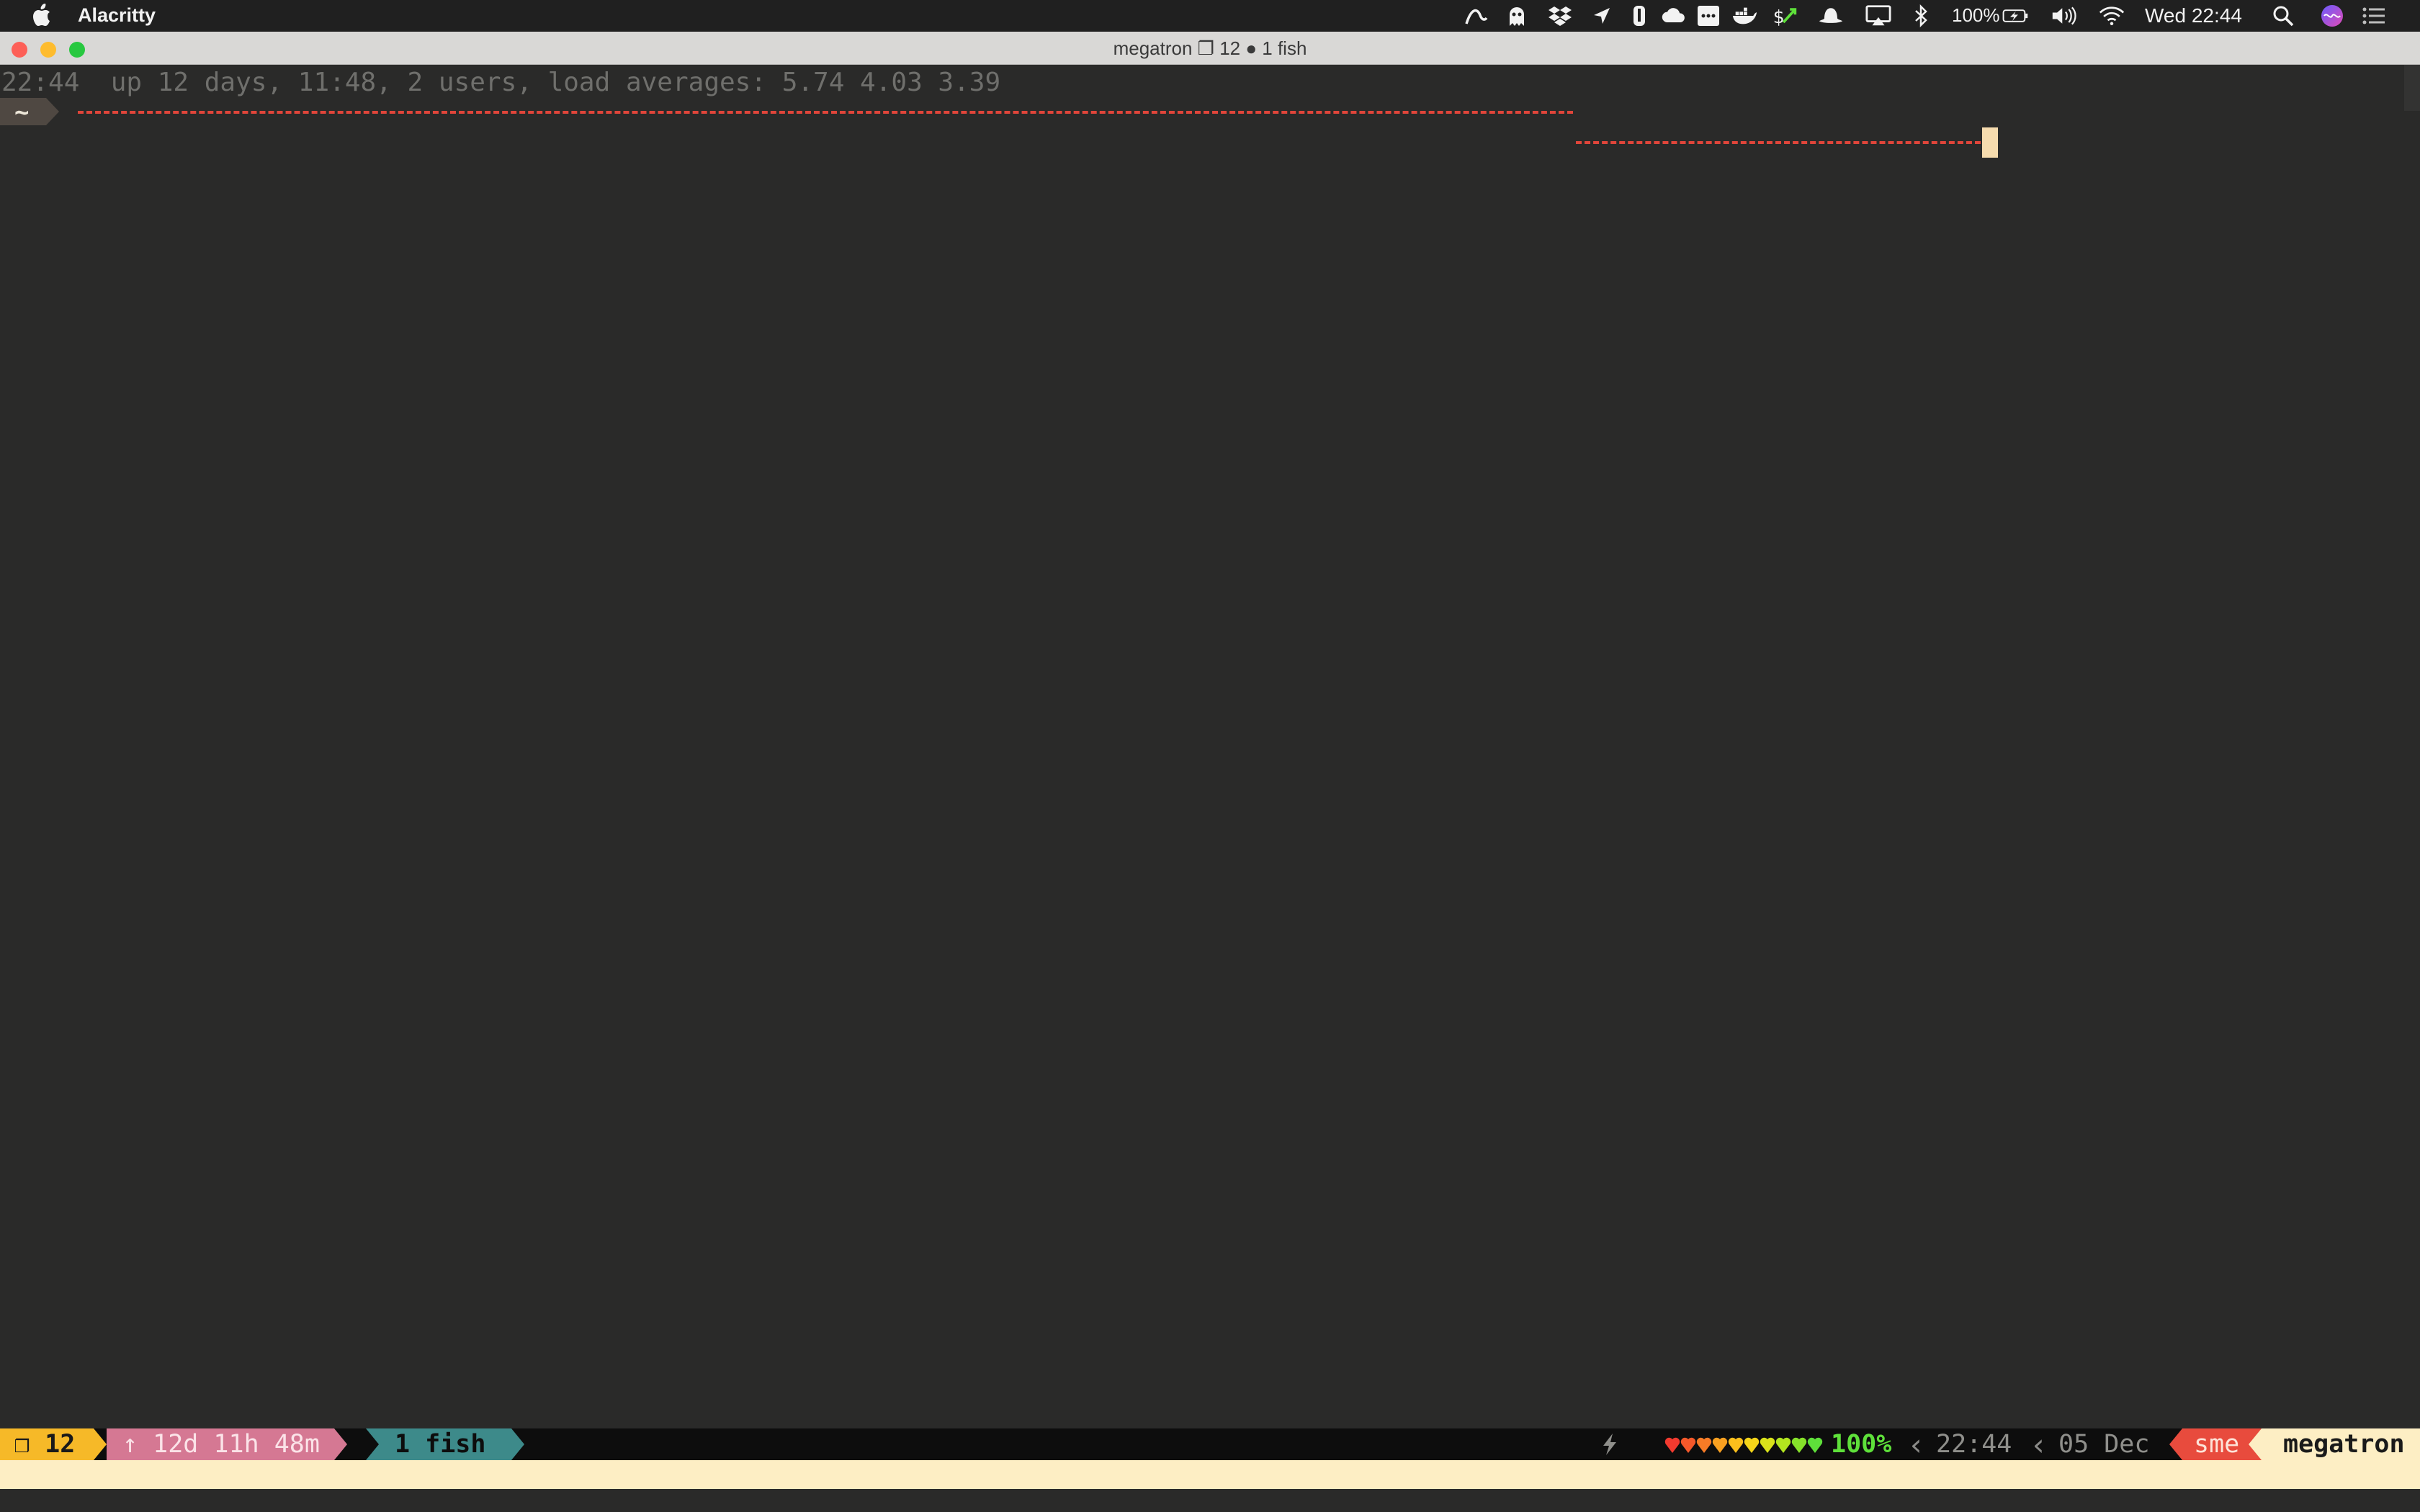 The width and height of the screenshot is (2420, 1512). Describe the element at coordinates (1974, 1444) in the screenshot. I see `status-time: 22:44` at that location.